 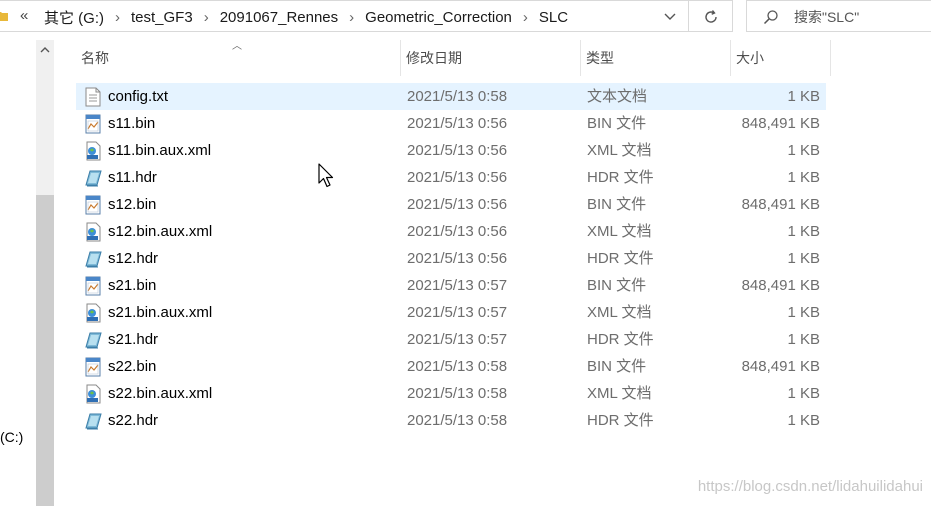 What do you see at coordinates (45, 50) in the screenshot?
I see `scroll-up-icon` at bounding box center [45, 50].